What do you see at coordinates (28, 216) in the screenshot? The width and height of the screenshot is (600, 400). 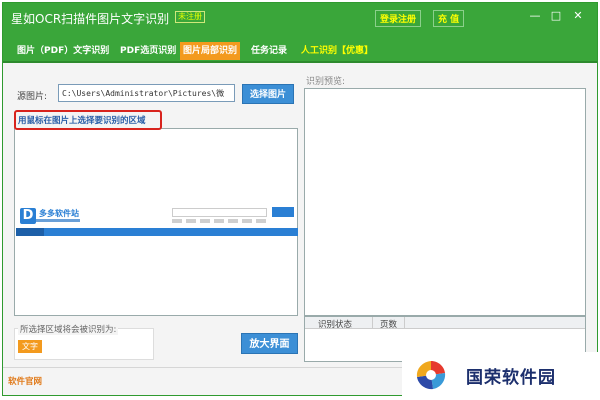 I see `site-logo-mark: D` at bounding box center [28, 216].